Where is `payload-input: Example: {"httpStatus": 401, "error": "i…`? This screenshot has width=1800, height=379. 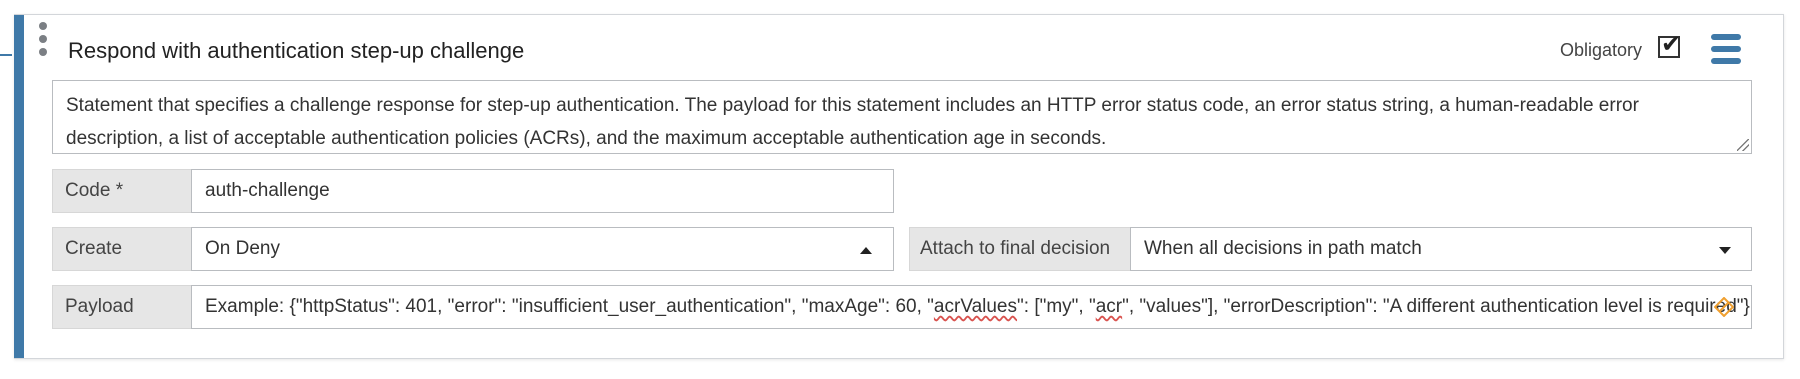
payload-input: Example: {"httpStatus": 401, "error": "i… is located at coordinates (971, 307).